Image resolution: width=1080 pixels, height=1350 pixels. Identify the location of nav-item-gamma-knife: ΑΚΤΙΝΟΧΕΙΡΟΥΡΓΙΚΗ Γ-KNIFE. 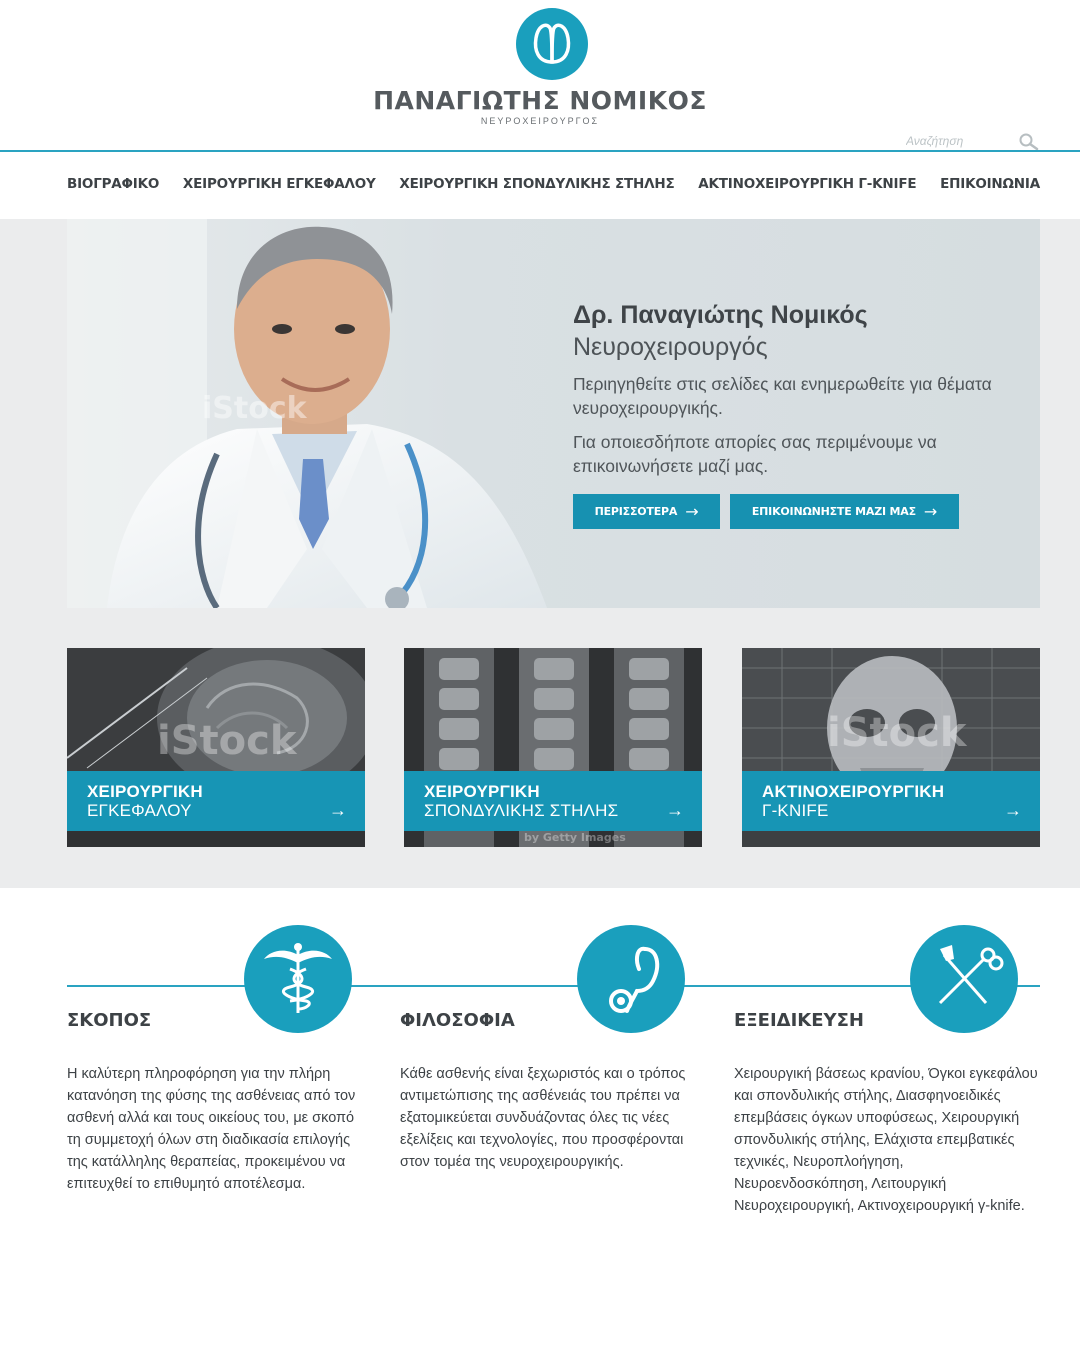
(807, 184).